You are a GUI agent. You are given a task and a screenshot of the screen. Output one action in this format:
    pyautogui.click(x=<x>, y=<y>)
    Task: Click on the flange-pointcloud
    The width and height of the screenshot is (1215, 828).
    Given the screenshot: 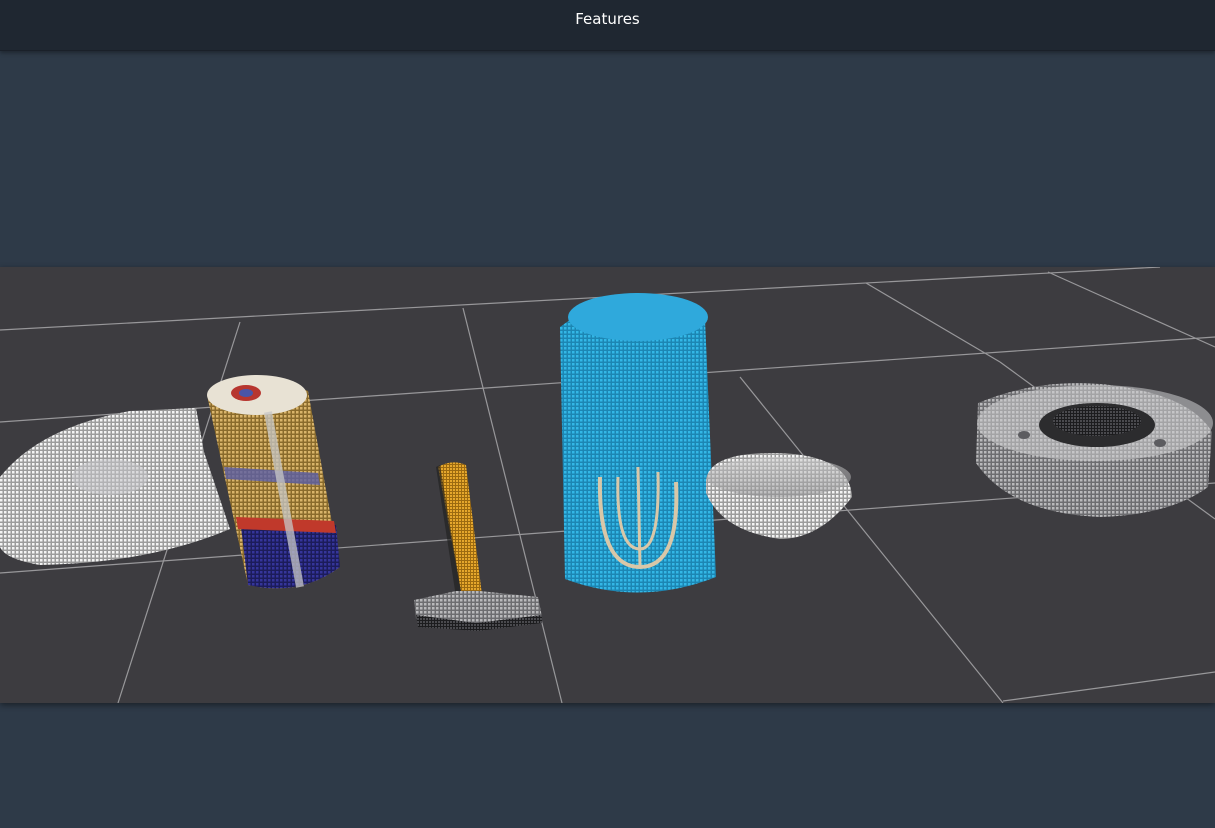 What is the action you would take?
    pyautogui.click(x=1094, y=450)
    